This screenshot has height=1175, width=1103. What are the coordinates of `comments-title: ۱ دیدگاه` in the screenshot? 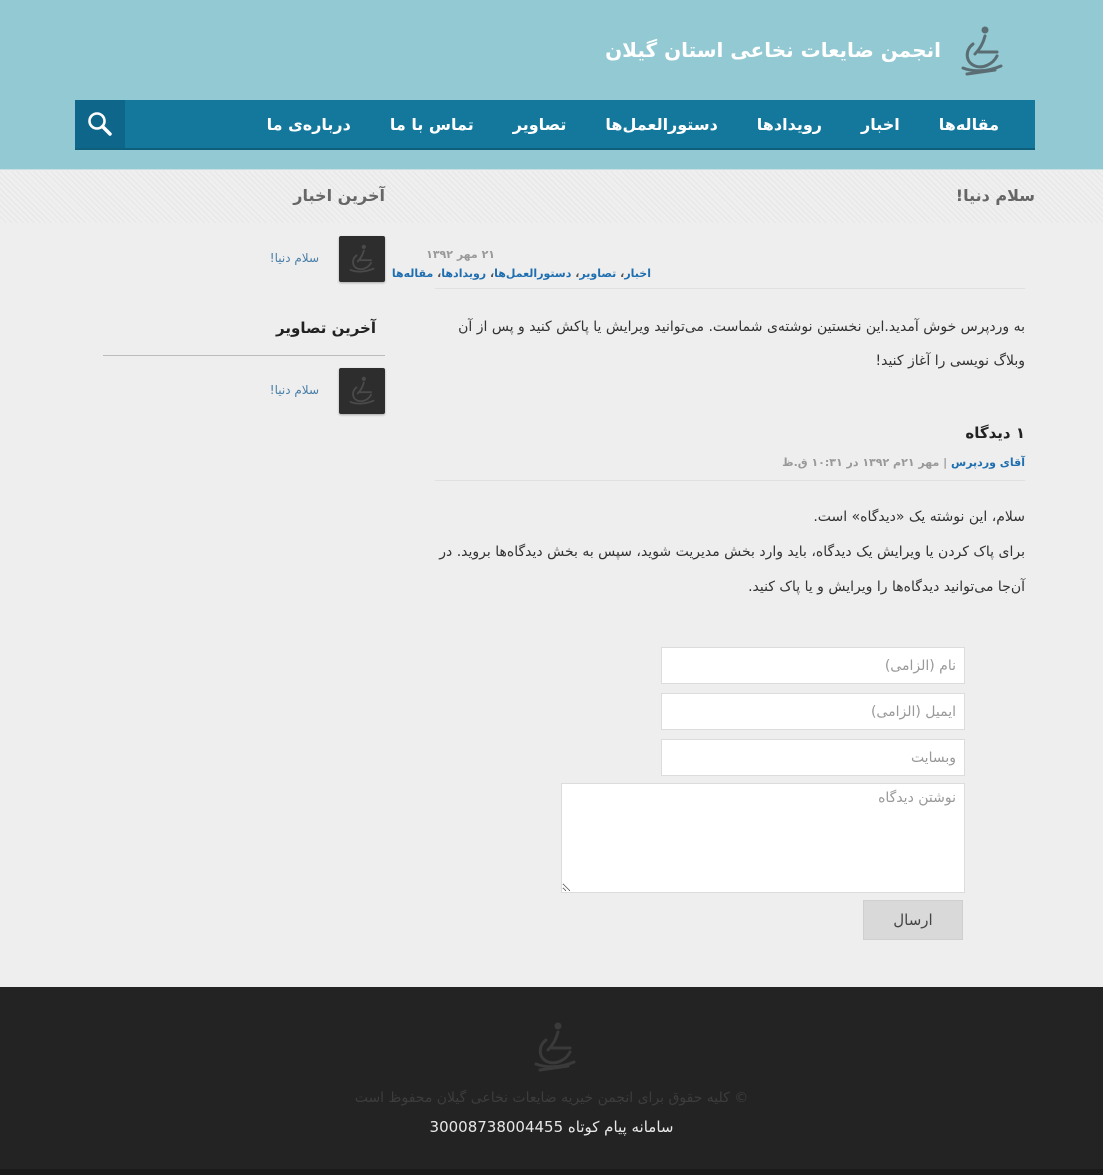 It's located at (995, 433).